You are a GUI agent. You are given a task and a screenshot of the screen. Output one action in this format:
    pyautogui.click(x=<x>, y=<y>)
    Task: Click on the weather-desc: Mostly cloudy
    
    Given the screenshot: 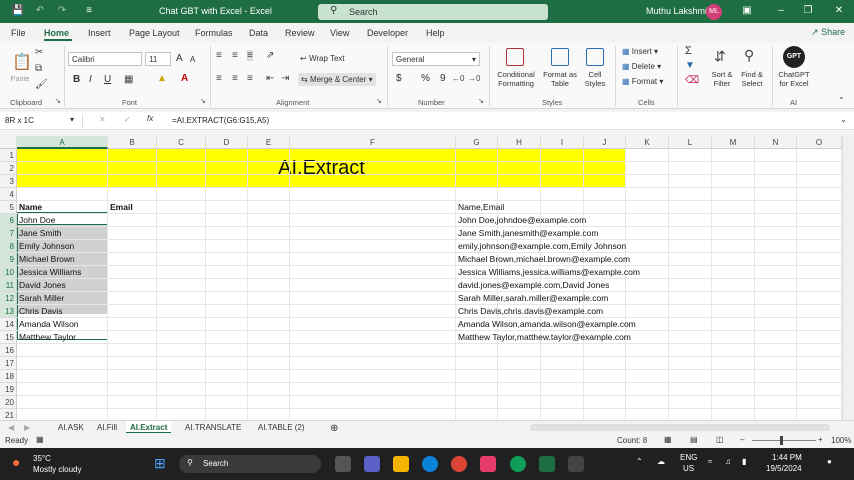 What is the action you would take?
    pyautogui.click(x=57, y=469)
    